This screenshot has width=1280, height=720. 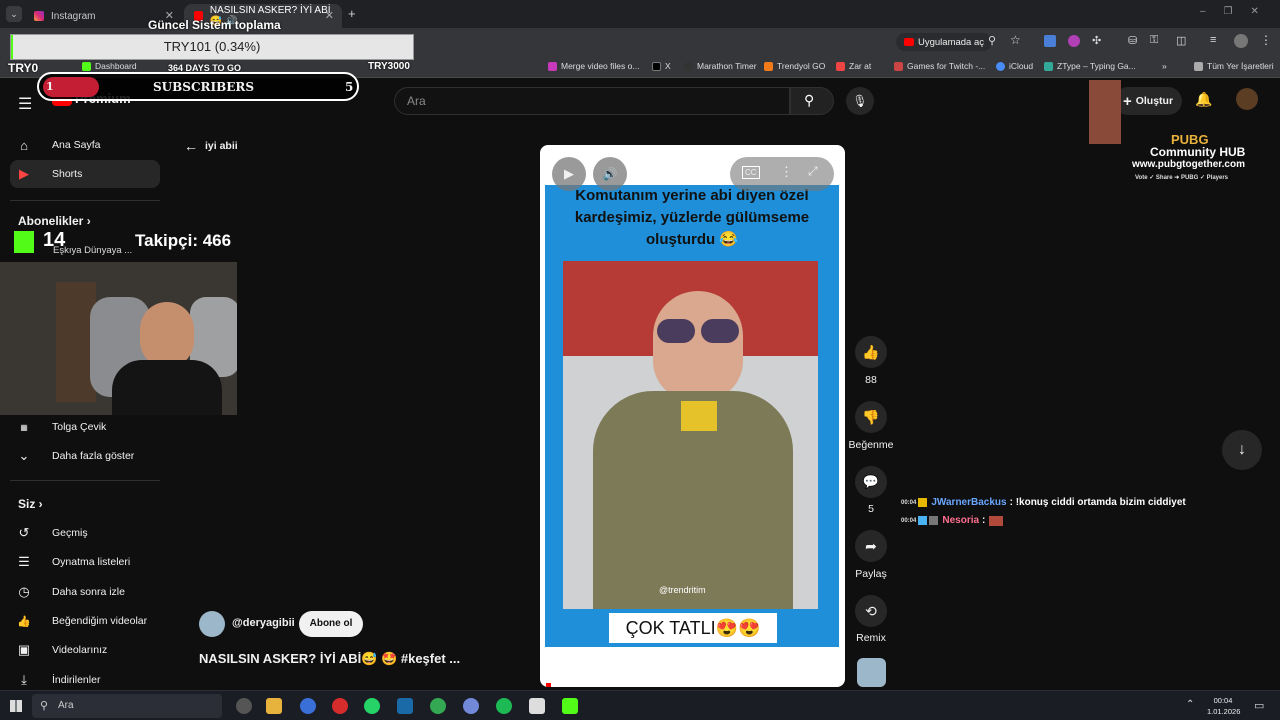 I want to click on sidebar-item-your-videos: ▣ Videolarınız, so click(x=85, y=650).